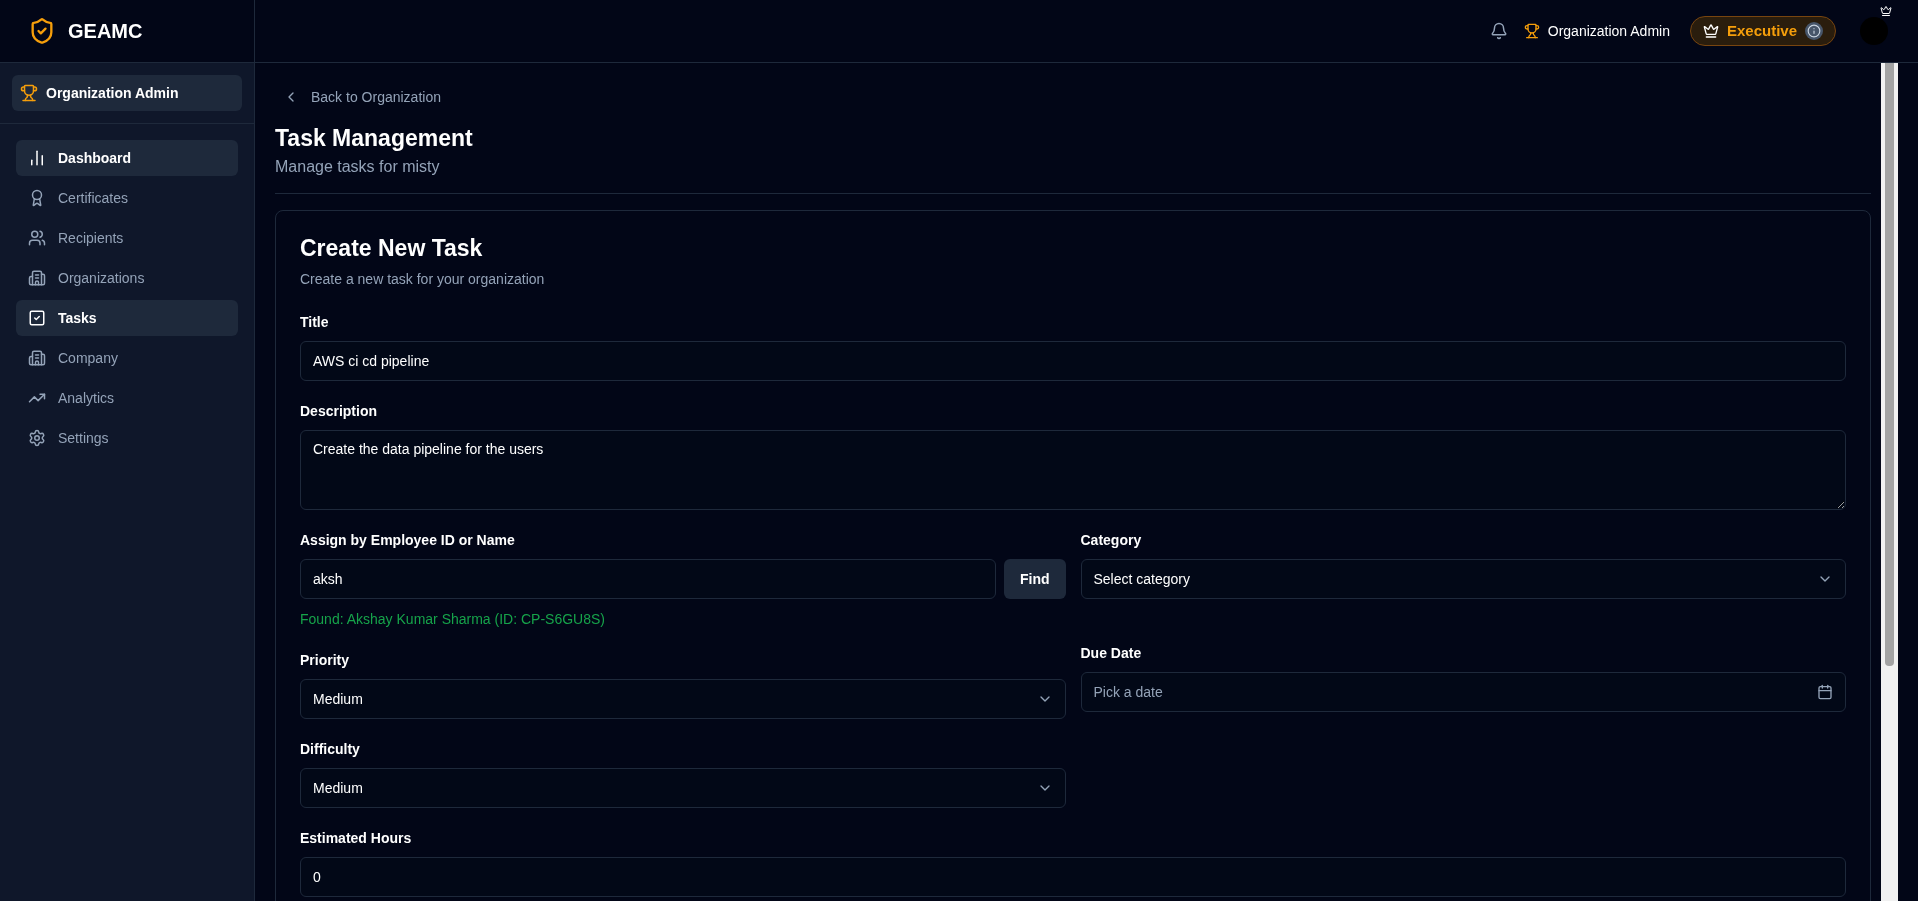 This screenshot has height=901, width=1918. I want to click on field-label: Estimated Hours, so click(356, 839).